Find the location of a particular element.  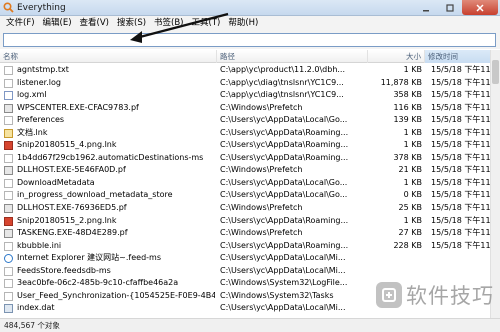

menu-file: 文件(F) is located at coordinates (20, 23).